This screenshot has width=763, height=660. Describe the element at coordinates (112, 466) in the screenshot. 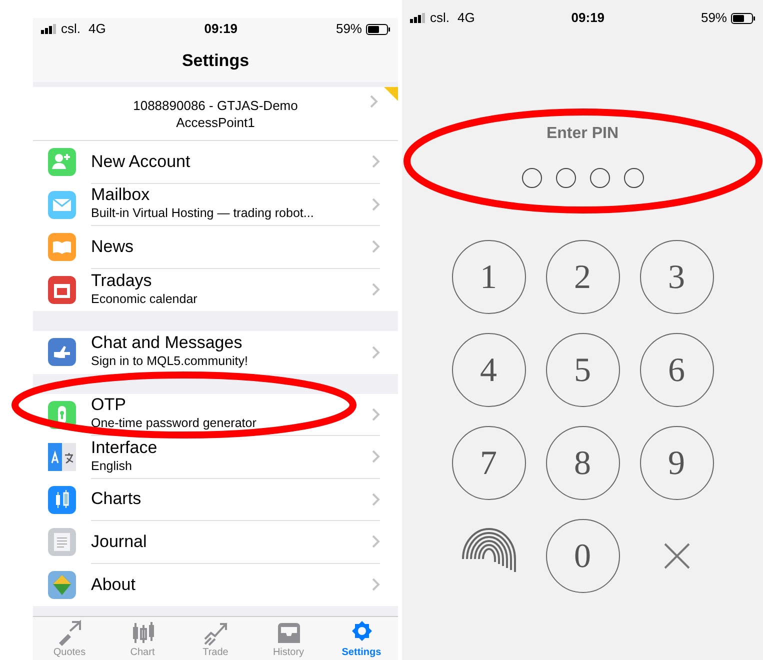

I see `row-subtitle: English` at that location.